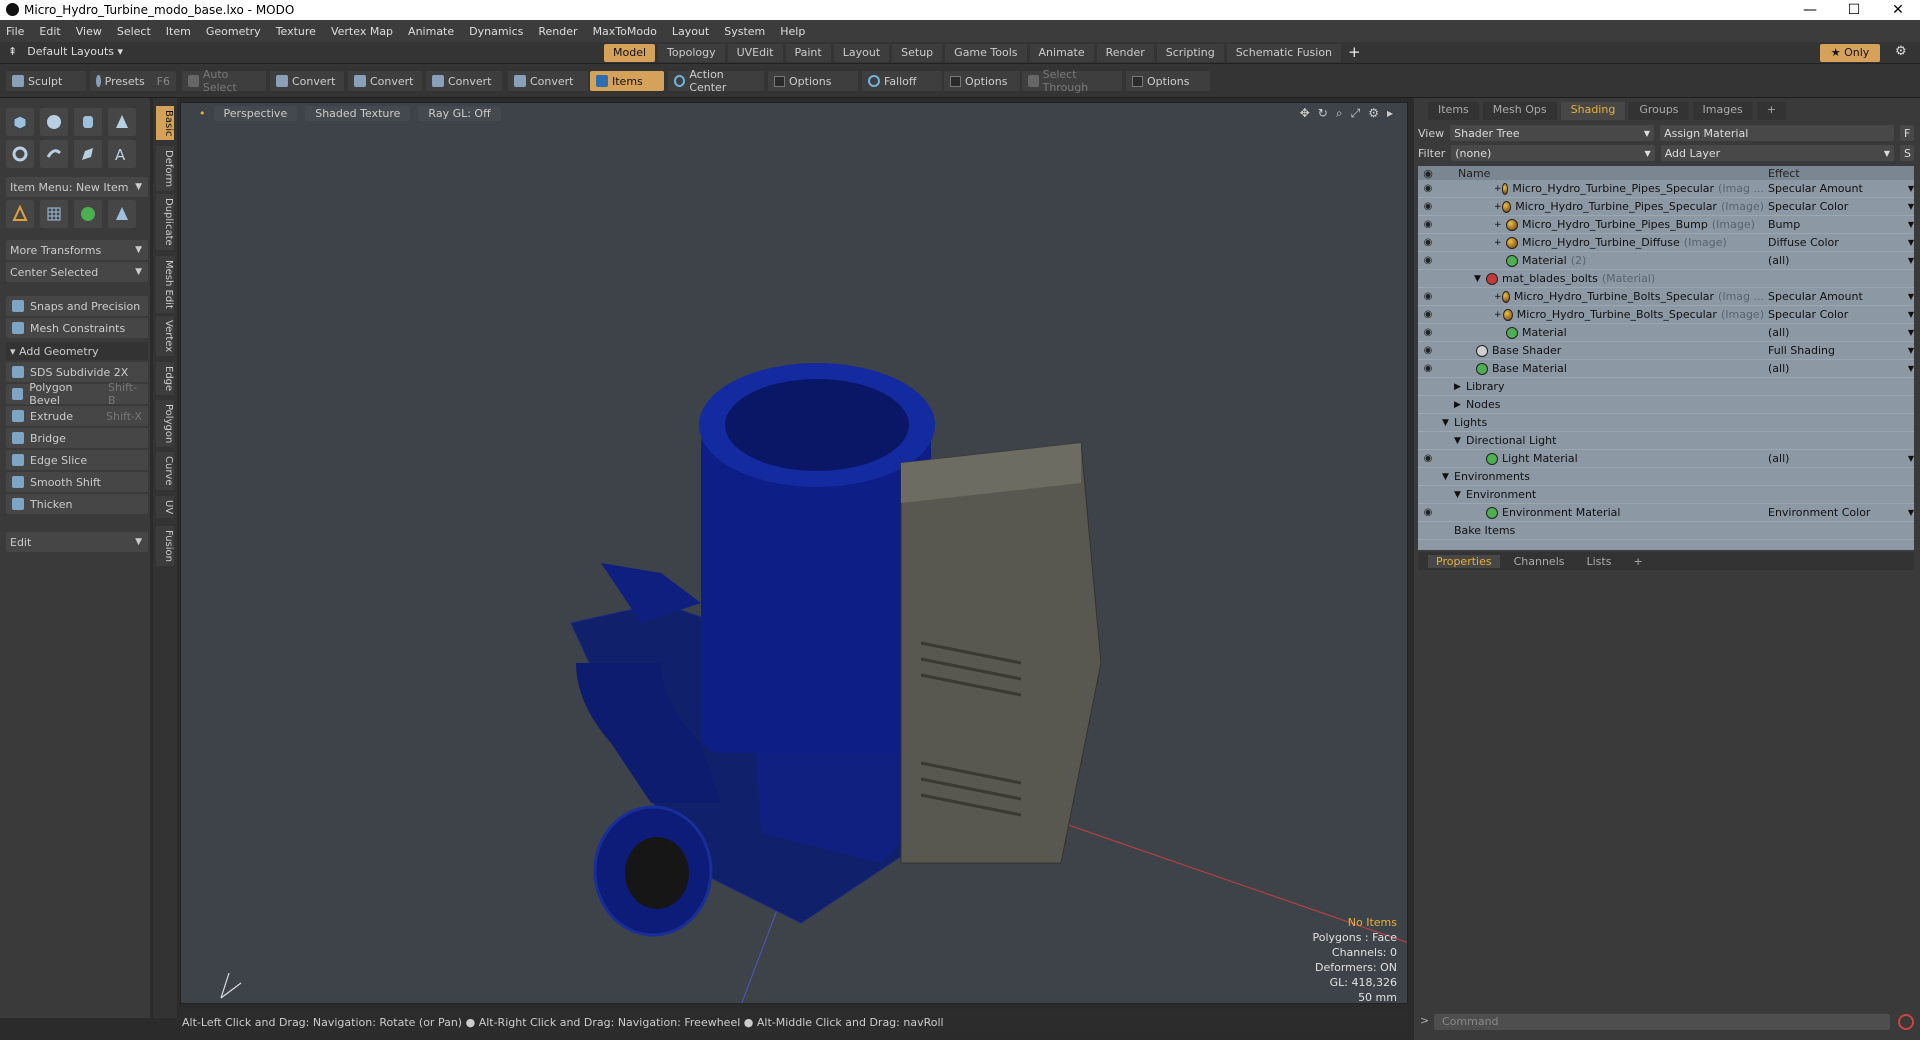 Image resolution: width=1920 pixels, height=1040 pixels. Describe the element at coordinates (1072, 81) in the screenshot. I see `select-through-button: Select Through` at that location.